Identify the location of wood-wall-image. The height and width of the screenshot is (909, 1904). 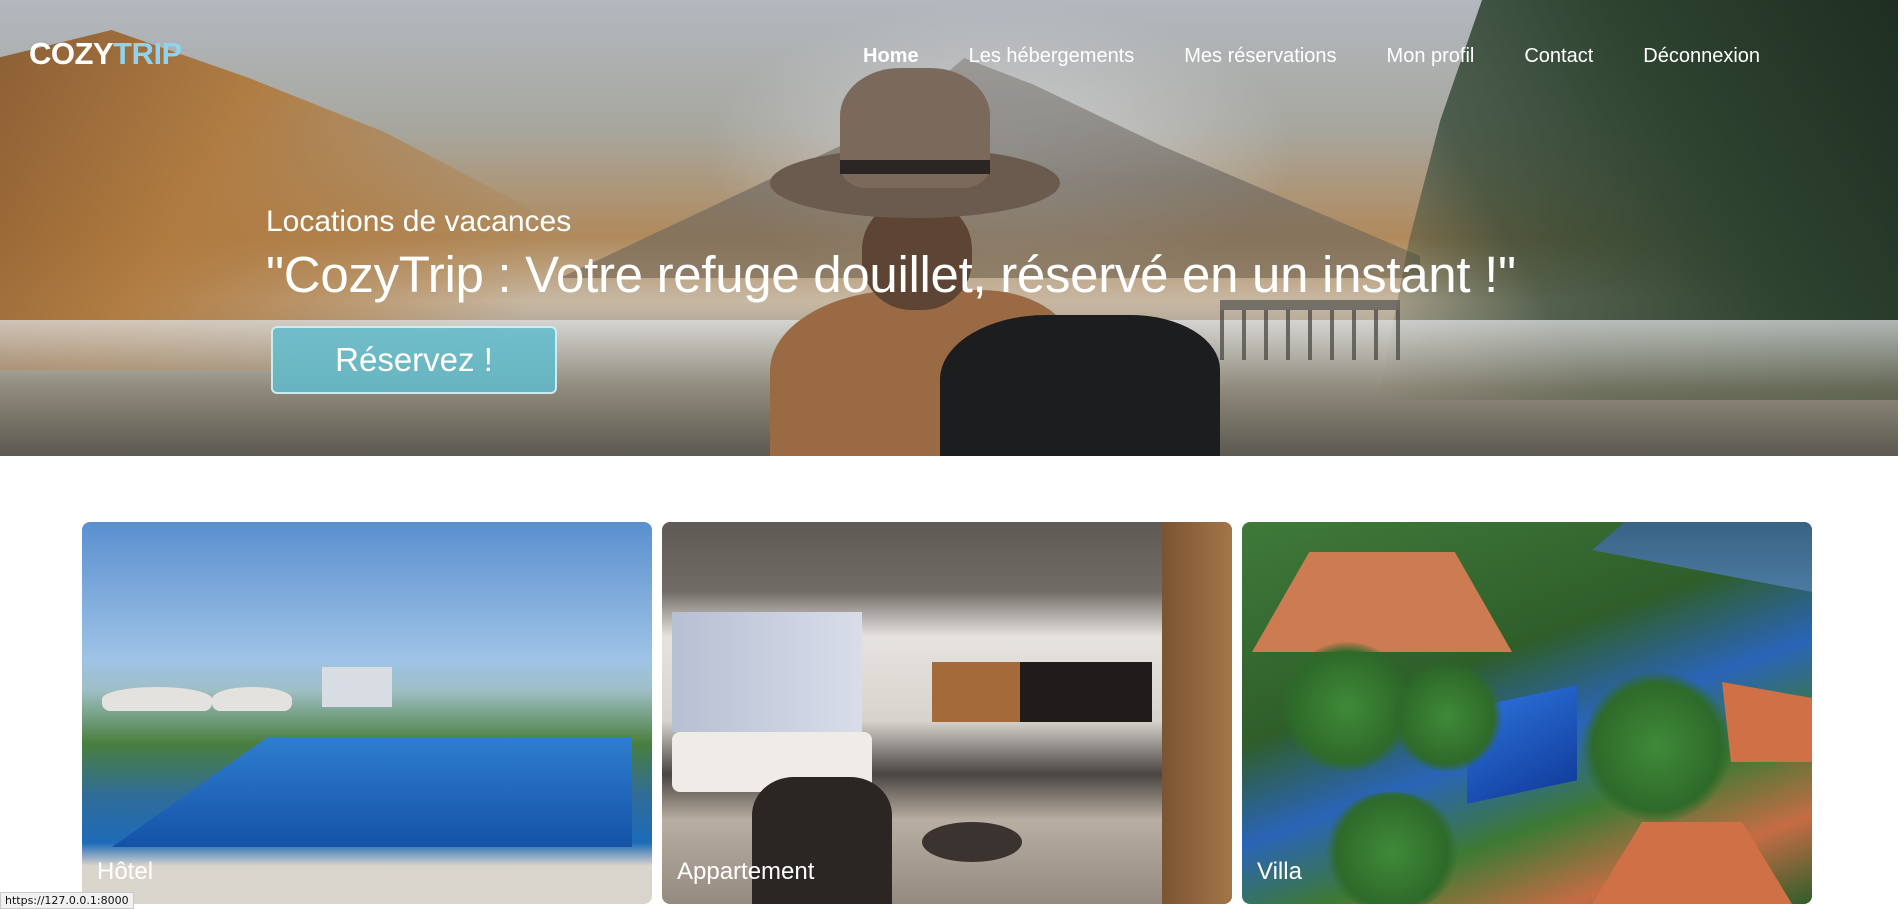
(1197, 713).